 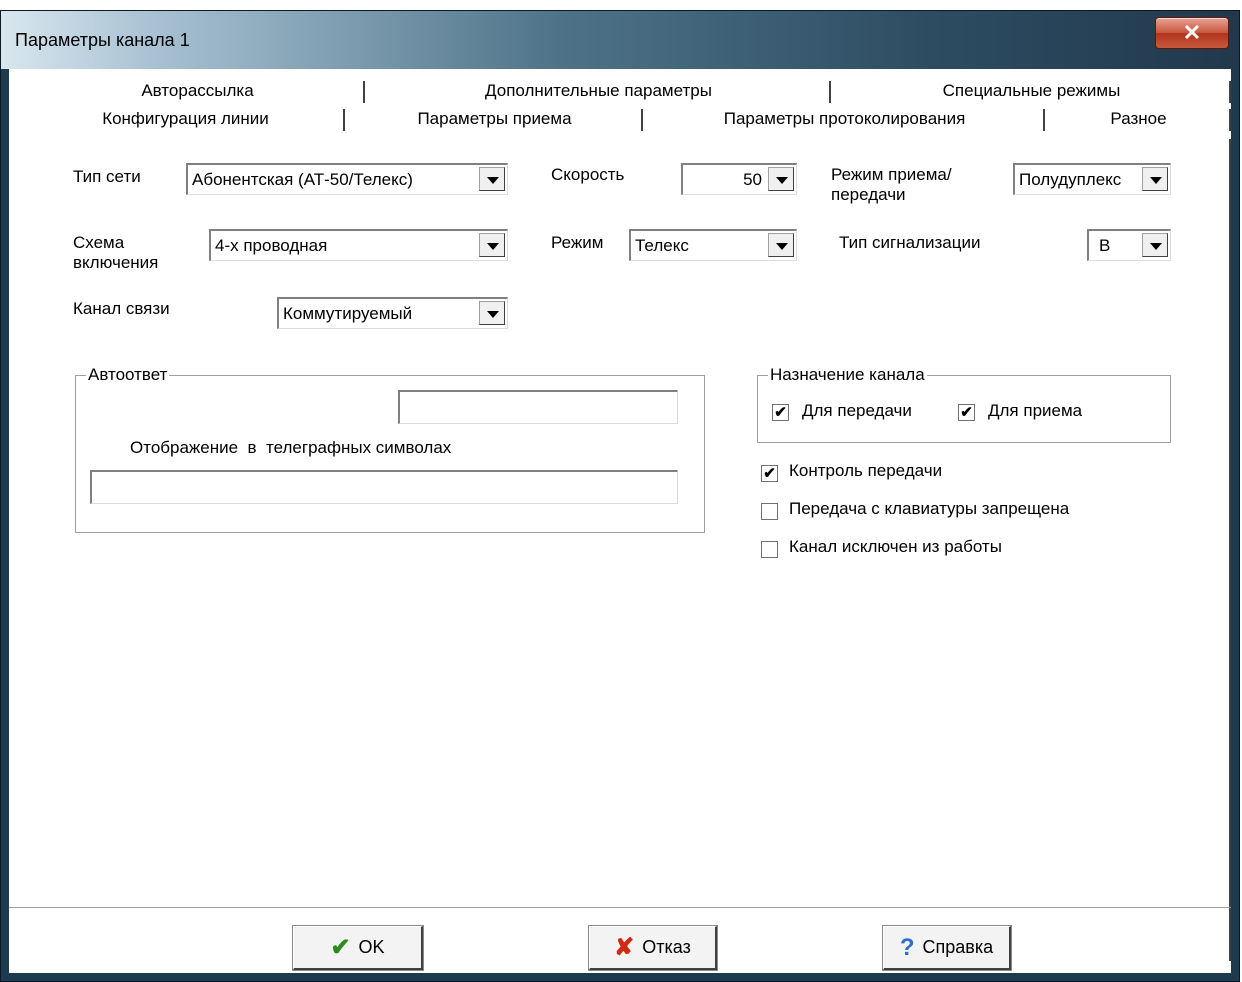 I want to click on title-bar: Параметры канала 1 ✕, so click(x=620, y=40).